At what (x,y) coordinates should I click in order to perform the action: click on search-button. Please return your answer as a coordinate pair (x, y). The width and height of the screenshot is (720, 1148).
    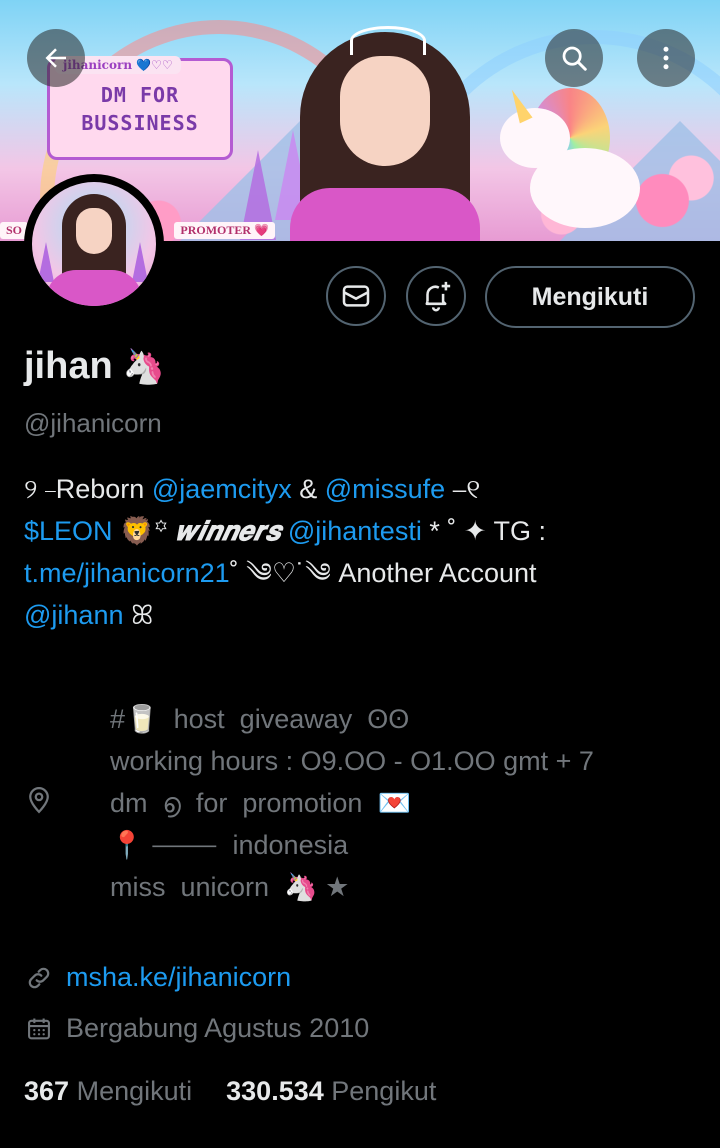
    Looking at the image, I should click on (574, 58).